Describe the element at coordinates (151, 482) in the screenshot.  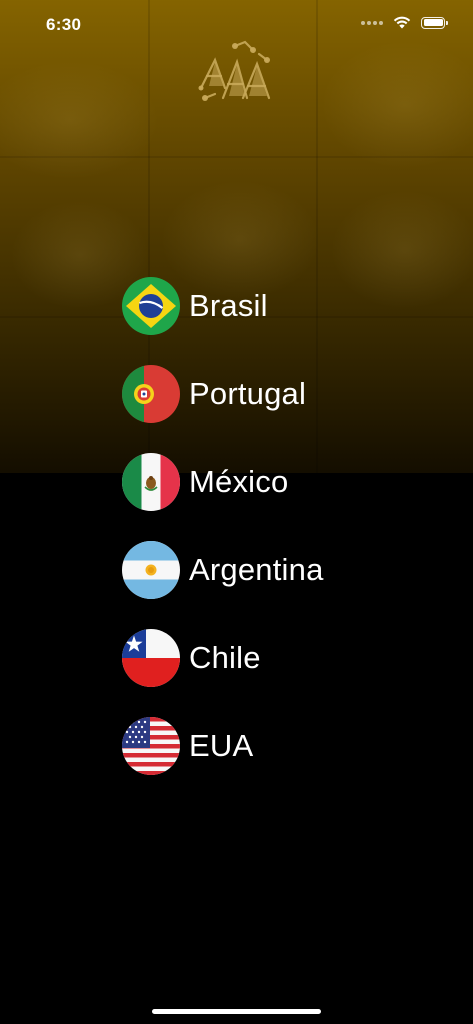
I see `mexico-flag-icon` at that location.